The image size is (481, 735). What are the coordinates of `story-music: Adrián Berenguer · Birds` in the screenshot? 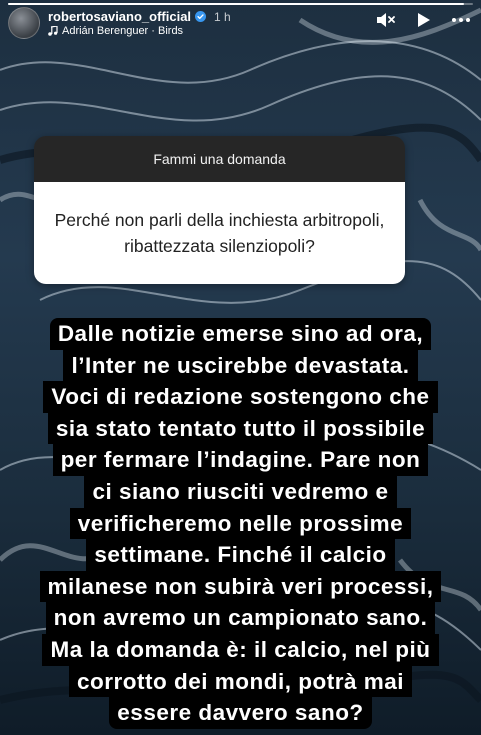 It's located at (139, 31).